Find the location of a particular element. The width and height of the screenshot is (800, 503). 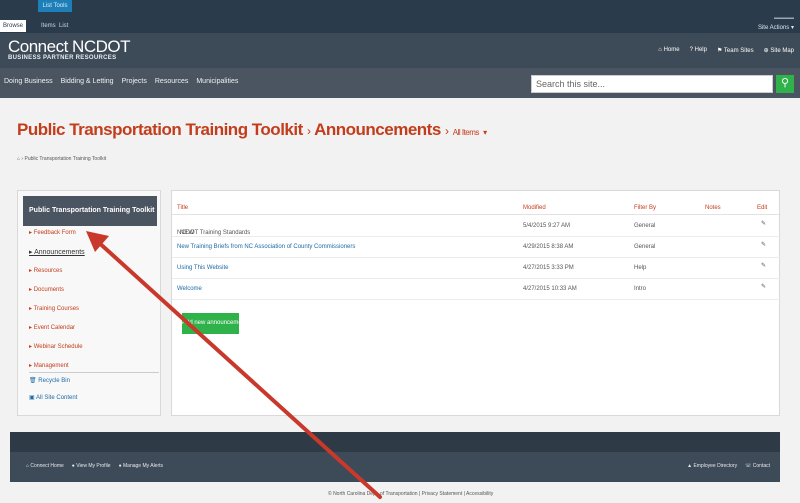

nav-divider is located at coordinates (94, 372).